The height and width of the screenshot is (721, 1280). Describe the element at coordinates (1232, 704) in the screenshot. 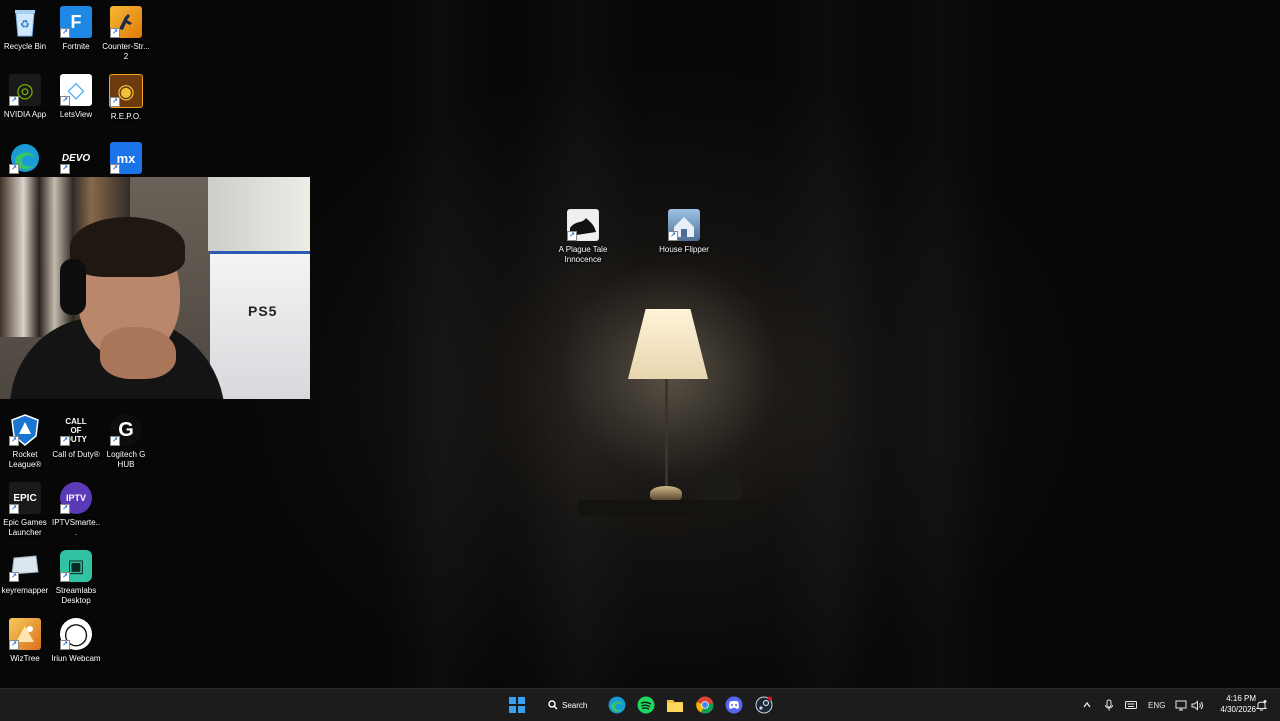

I see `clock: 4:16 PM 4/30/2026` at that location.